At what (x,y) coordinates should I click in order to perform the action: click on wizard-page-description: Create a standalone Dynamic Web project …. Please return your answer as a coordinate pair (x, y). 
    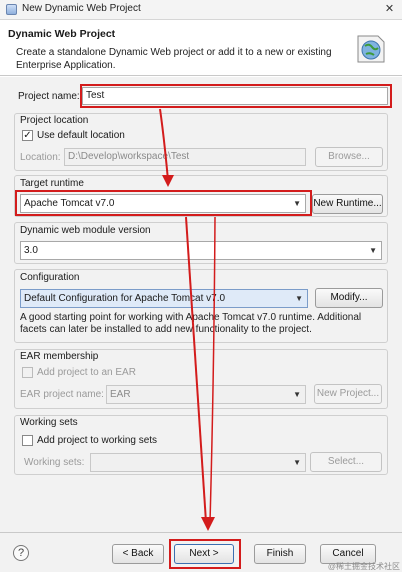
    Looking at the image, I should click on (174, 59).